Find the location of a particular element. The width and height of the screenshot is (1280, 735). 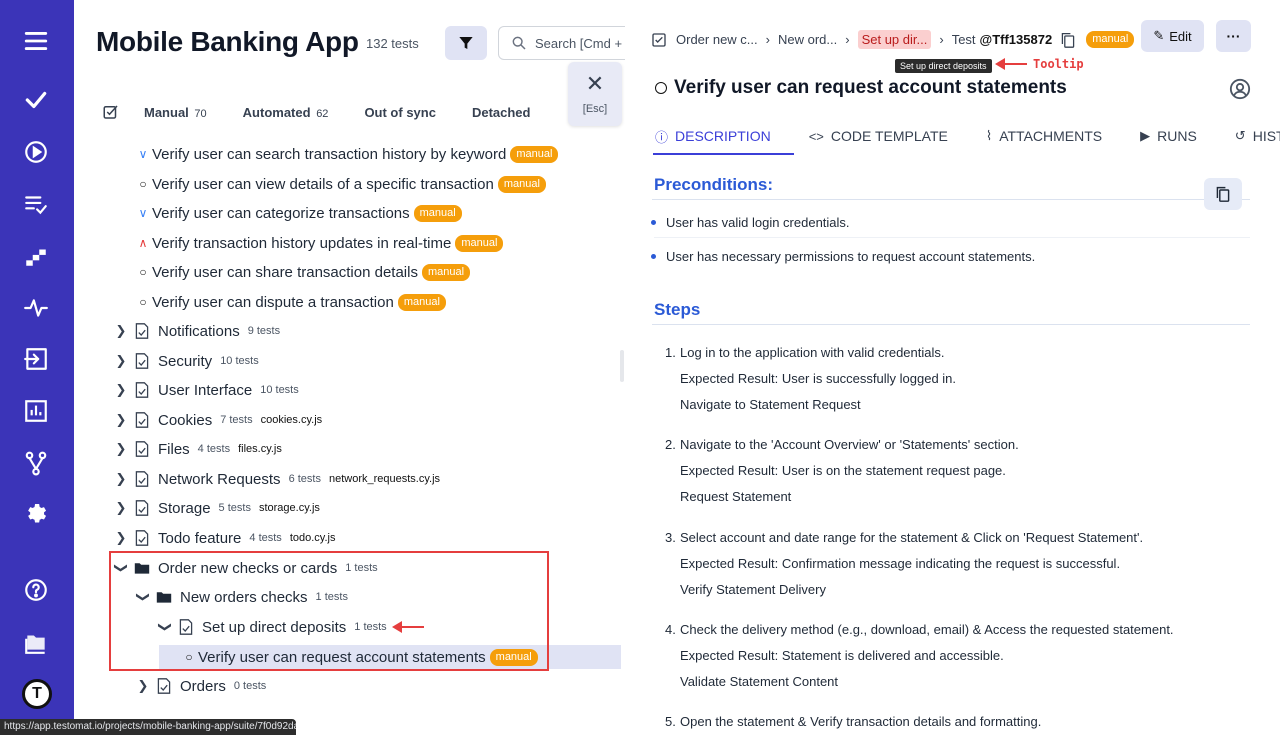

status-icon: ∨ is located at coordinates (143, 213).